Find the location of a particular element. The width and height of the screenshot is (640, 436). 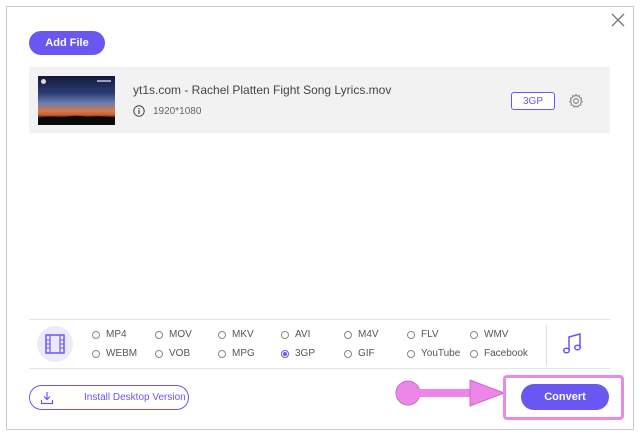

format-option-flv: FLV is located at coordinates (423, 334).